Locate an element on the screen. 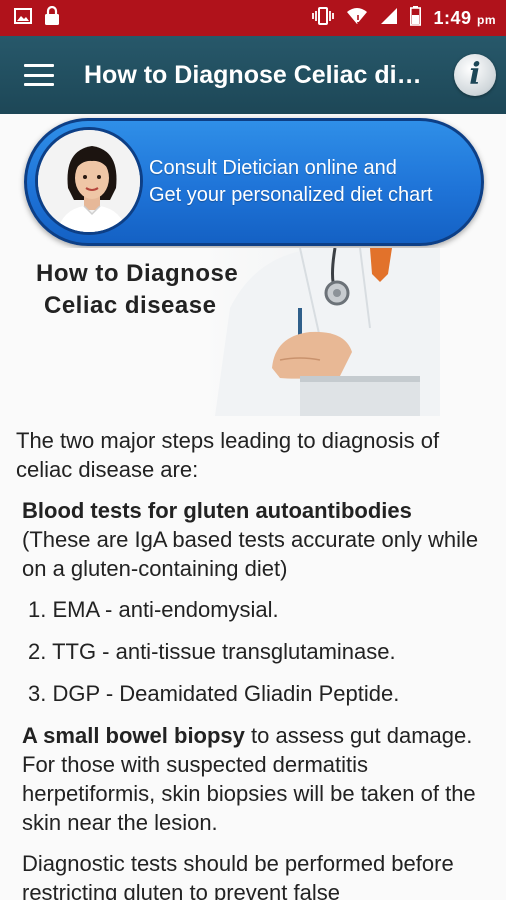  info-icon: i is located at coordinates (475, 74).